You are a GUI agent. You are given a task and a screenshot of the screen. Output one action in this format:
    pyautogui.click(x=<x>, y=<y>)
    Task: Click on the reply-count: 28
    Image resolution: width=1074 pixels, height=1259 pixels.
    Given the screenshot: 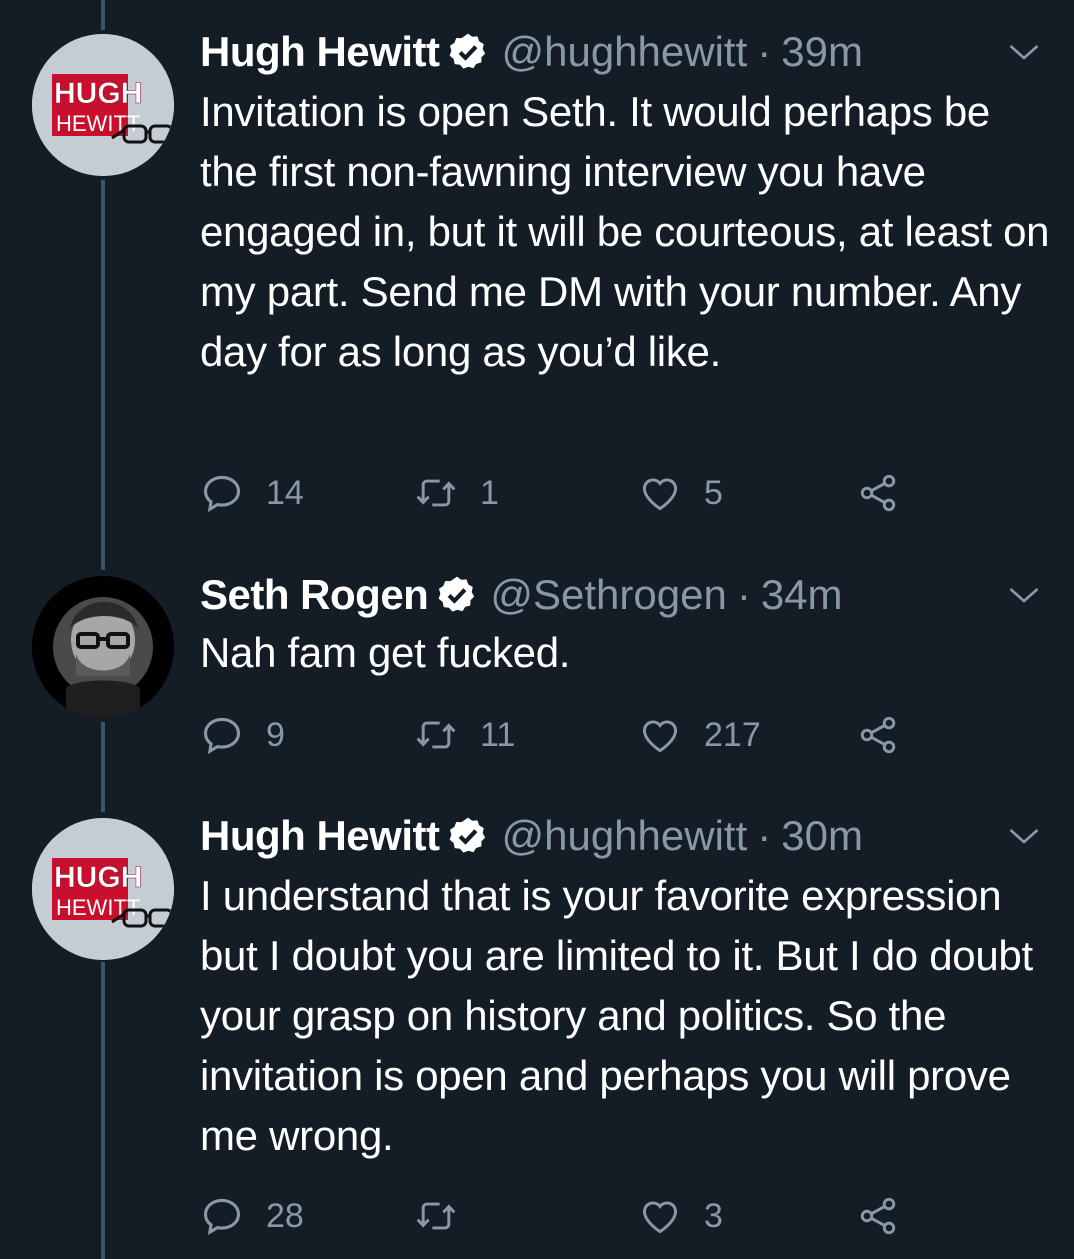 What is the action you would take?
    pyautogui.click(x=285, y=1215)
    